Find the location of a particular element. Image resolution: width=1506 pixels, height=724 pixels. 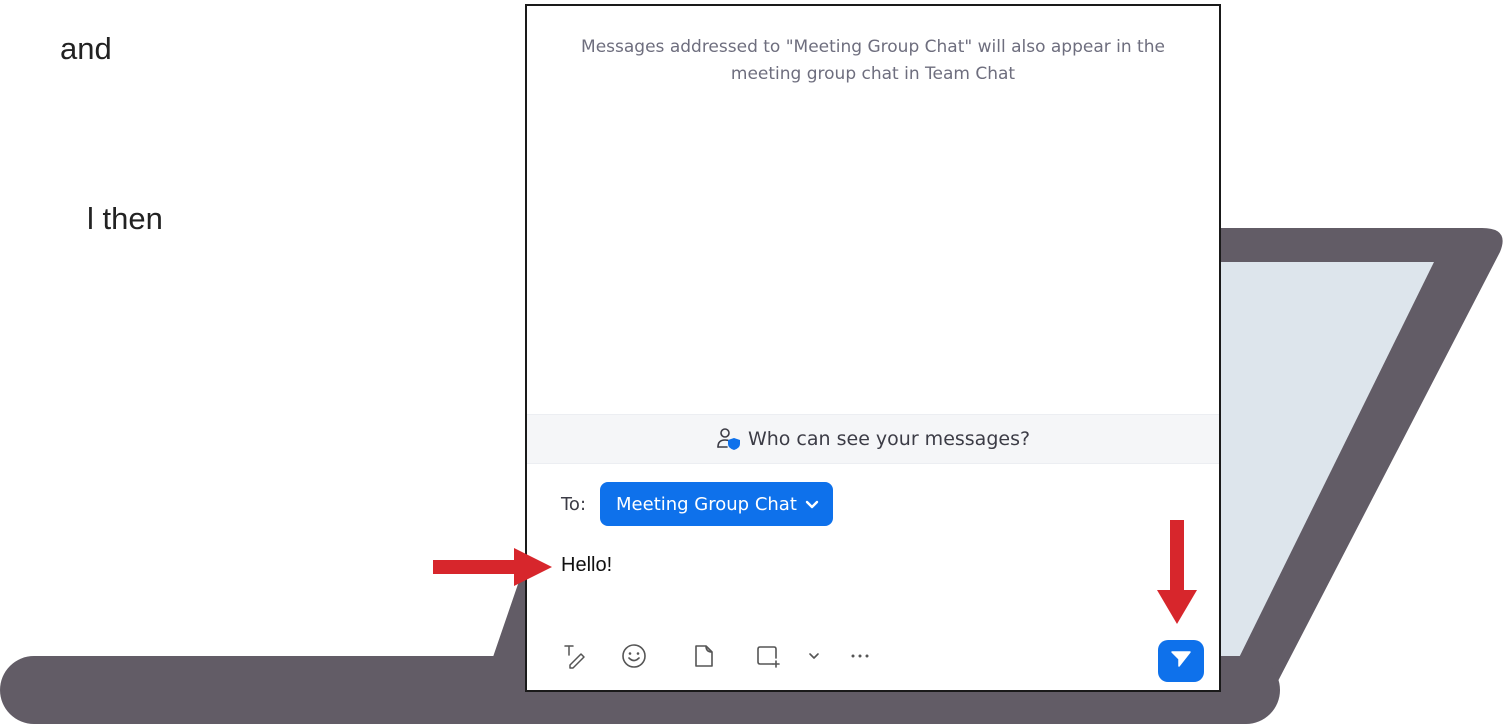

background-text-line1: and is located at coordinates (86, 48).